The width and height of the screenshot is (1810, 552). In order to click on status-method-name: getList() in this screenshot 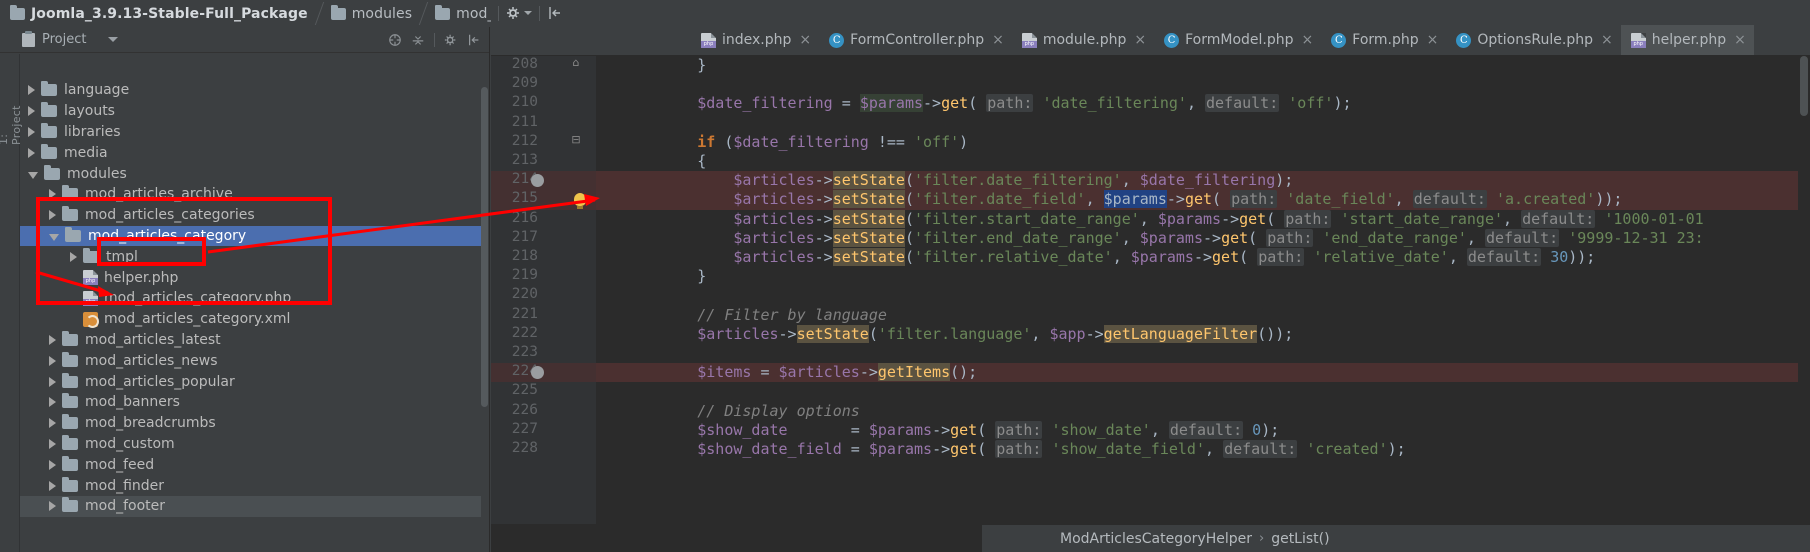, I will do `click(1300, 539)`.